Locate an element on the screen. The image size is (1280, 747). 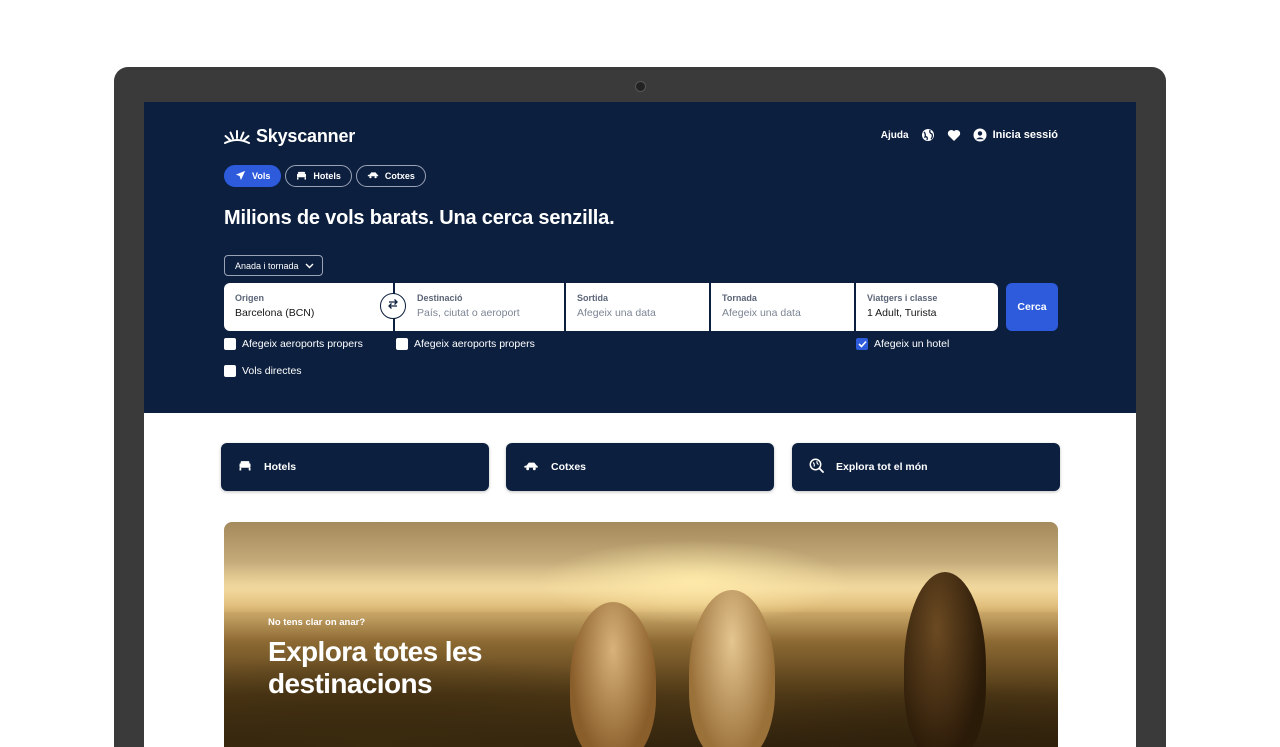
swap-arrows-icon is located at coordinates (393, 306).